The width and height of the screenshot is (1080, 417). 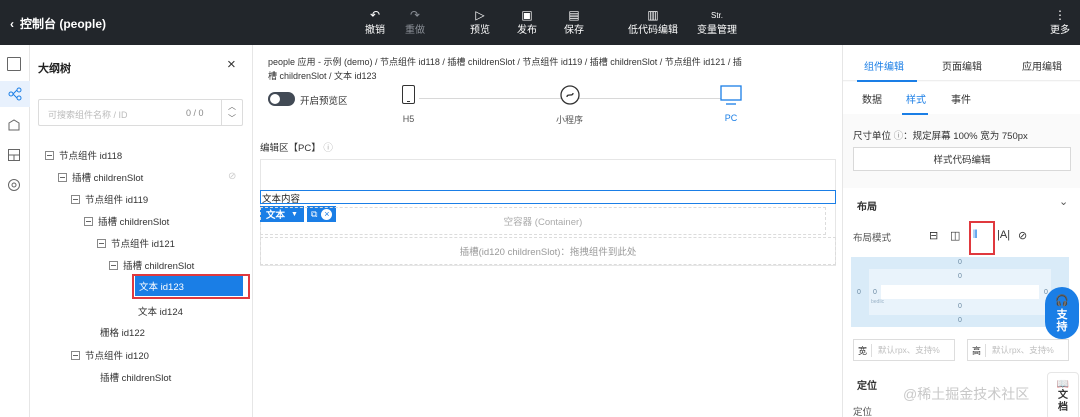 I want to click on back-to-console-button: ‹ 控制台 (people), so click(x=58, y=23).